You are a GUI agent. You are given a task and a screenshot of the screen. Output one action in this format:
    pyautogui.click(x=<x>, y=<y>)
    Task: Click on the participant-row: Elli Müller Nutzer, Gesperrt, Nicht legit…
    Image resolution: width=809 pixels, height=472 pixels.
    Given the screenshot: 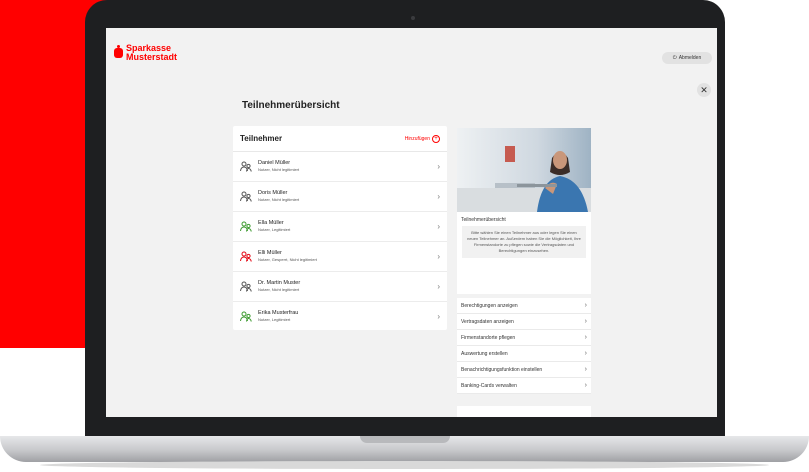 What is the action you would take?
    pyautogui.click(x=340, y=257)
    